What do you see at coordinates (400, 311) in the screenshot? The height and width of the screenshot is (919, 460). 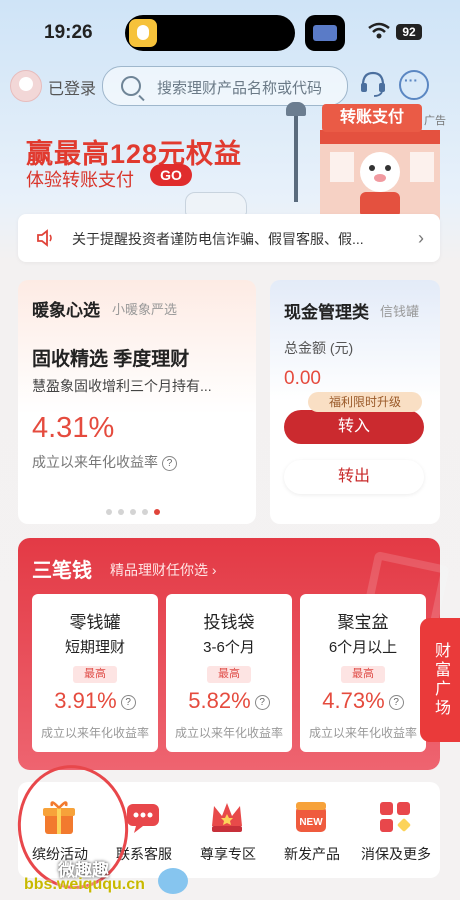 I see `card-subtitle: 信钱罐` at bounding box center [400, 311].